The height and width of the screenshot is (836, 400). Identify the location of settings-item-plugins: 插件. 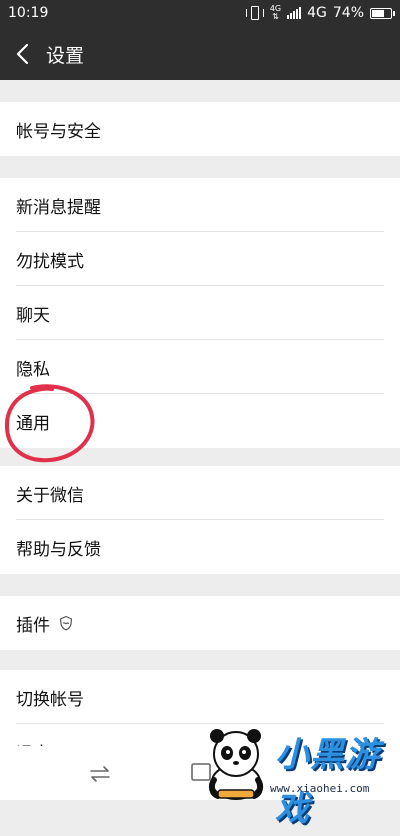
(200, 623).